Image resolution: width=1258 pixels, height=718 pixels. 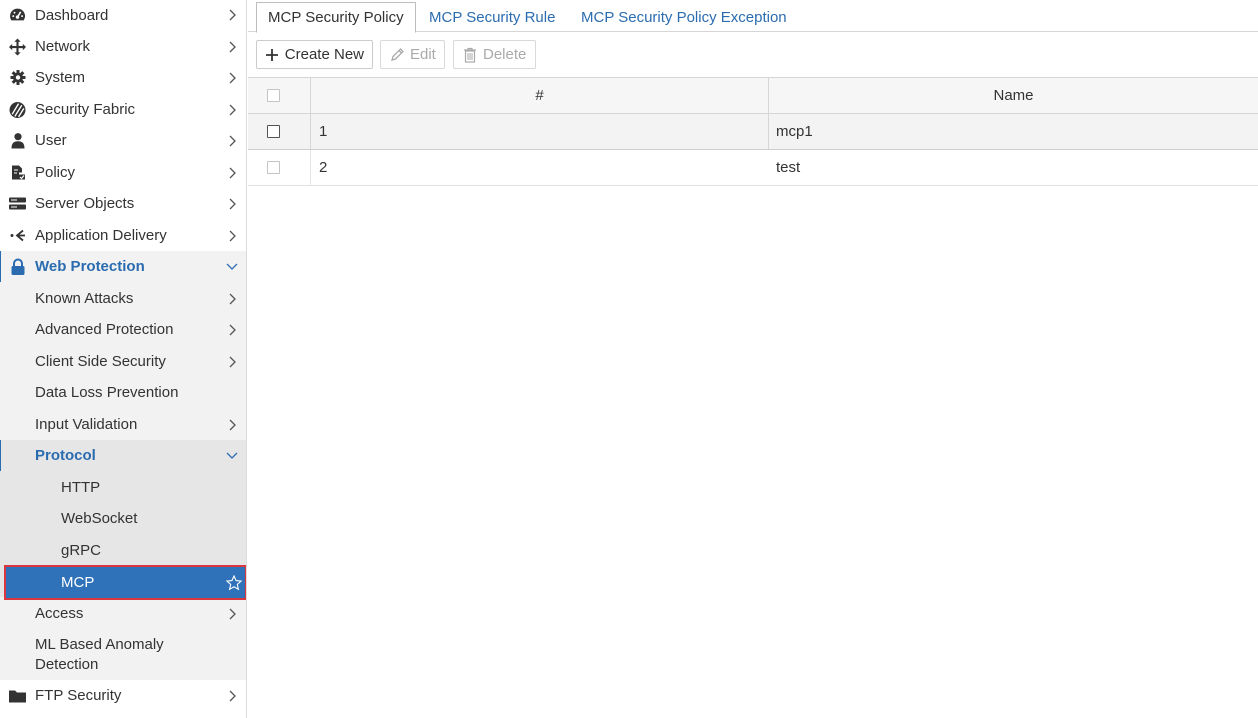 I want to click on row-name: mcp1, so click(x=794, y=131).